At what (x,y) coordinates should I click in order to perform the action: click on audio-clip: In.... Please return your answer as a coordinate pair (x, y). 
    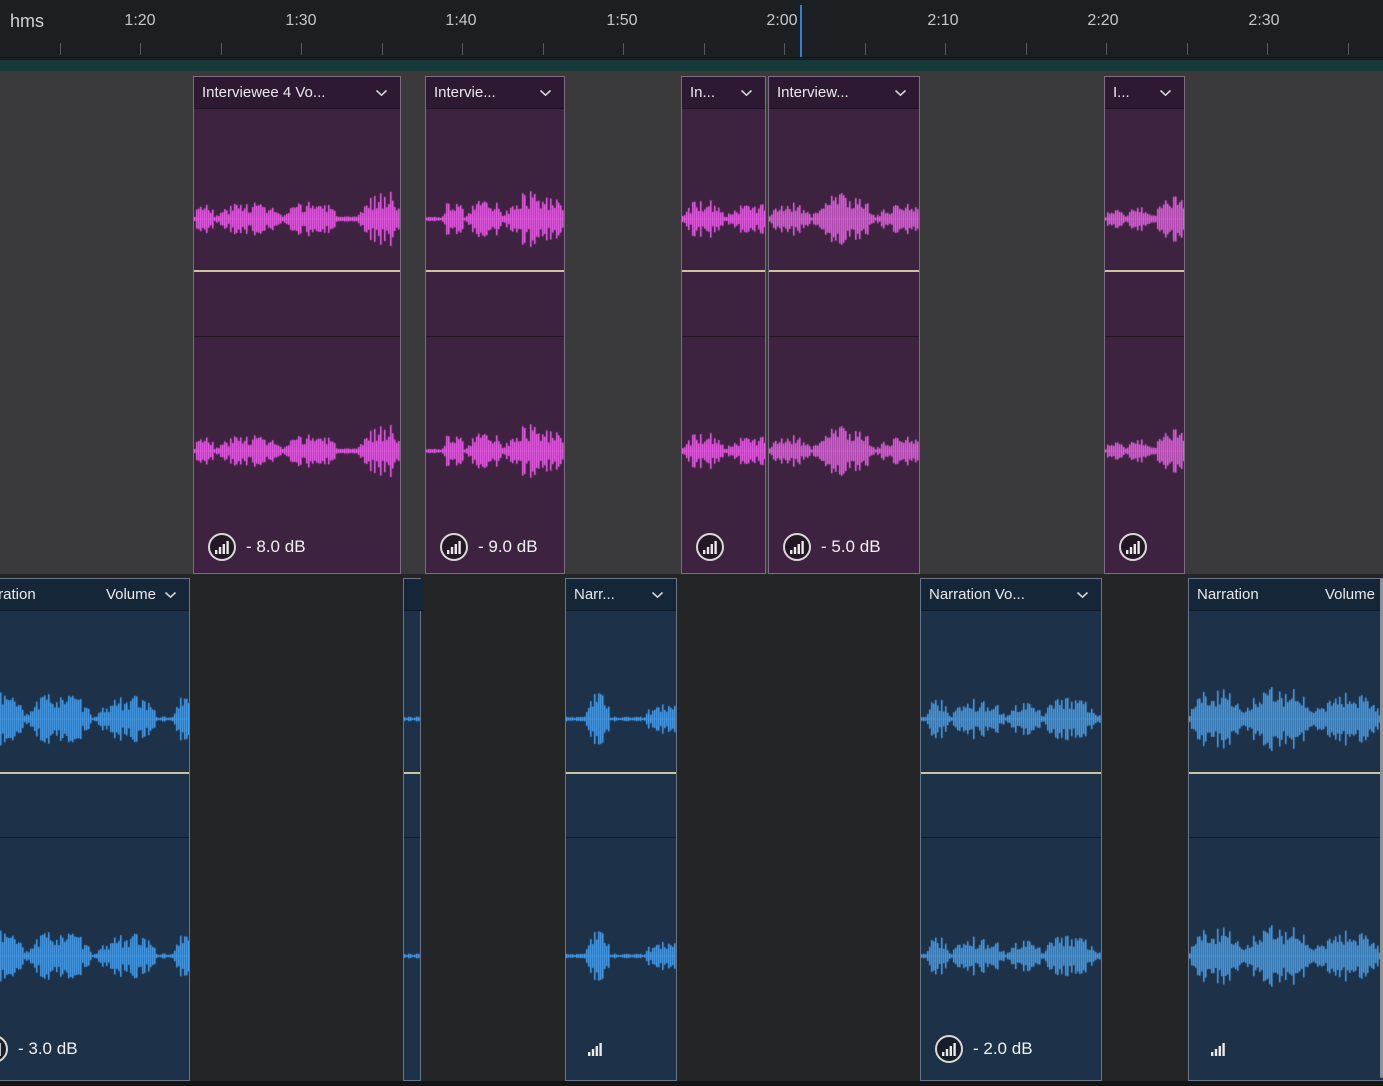
    Looking at the image, I should click on (723, 325).